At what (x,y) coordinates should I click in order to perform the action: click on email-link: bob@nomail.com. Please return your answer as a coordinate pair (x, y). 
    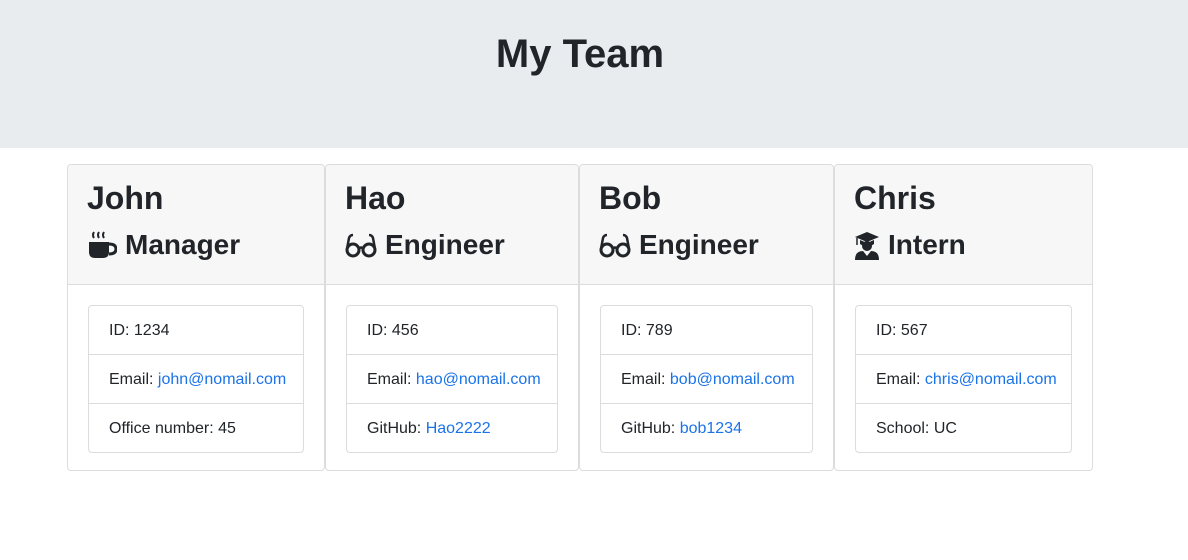
    Looking at the image, I should click on (732, 379).